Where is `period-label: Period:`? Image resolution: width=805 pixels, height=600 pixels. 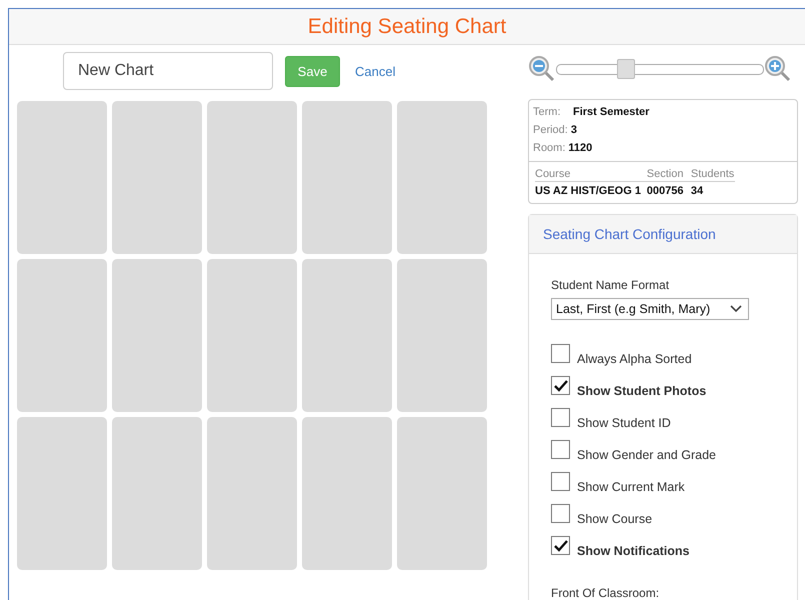
period-label: Period: is located at coordinates (550, 130).